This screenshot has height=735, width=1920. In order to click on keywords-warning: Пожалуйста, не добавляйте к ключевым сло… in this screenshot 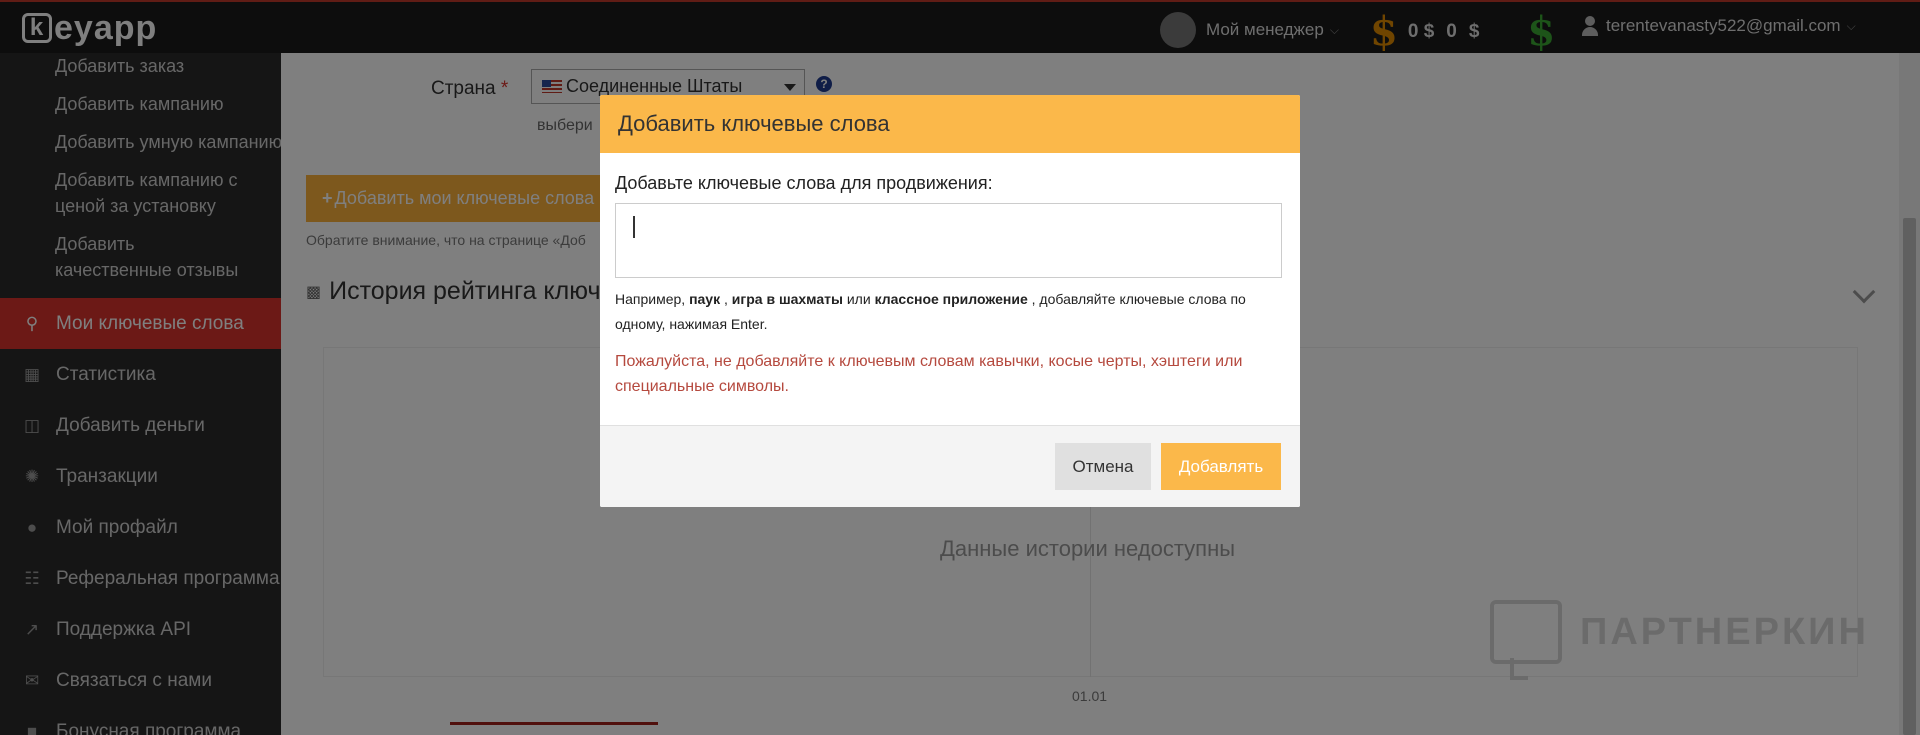, I will do `click(929, 374)`.